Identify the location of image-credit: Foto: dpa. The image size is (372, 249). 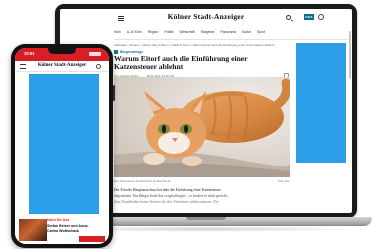
(283, 181).